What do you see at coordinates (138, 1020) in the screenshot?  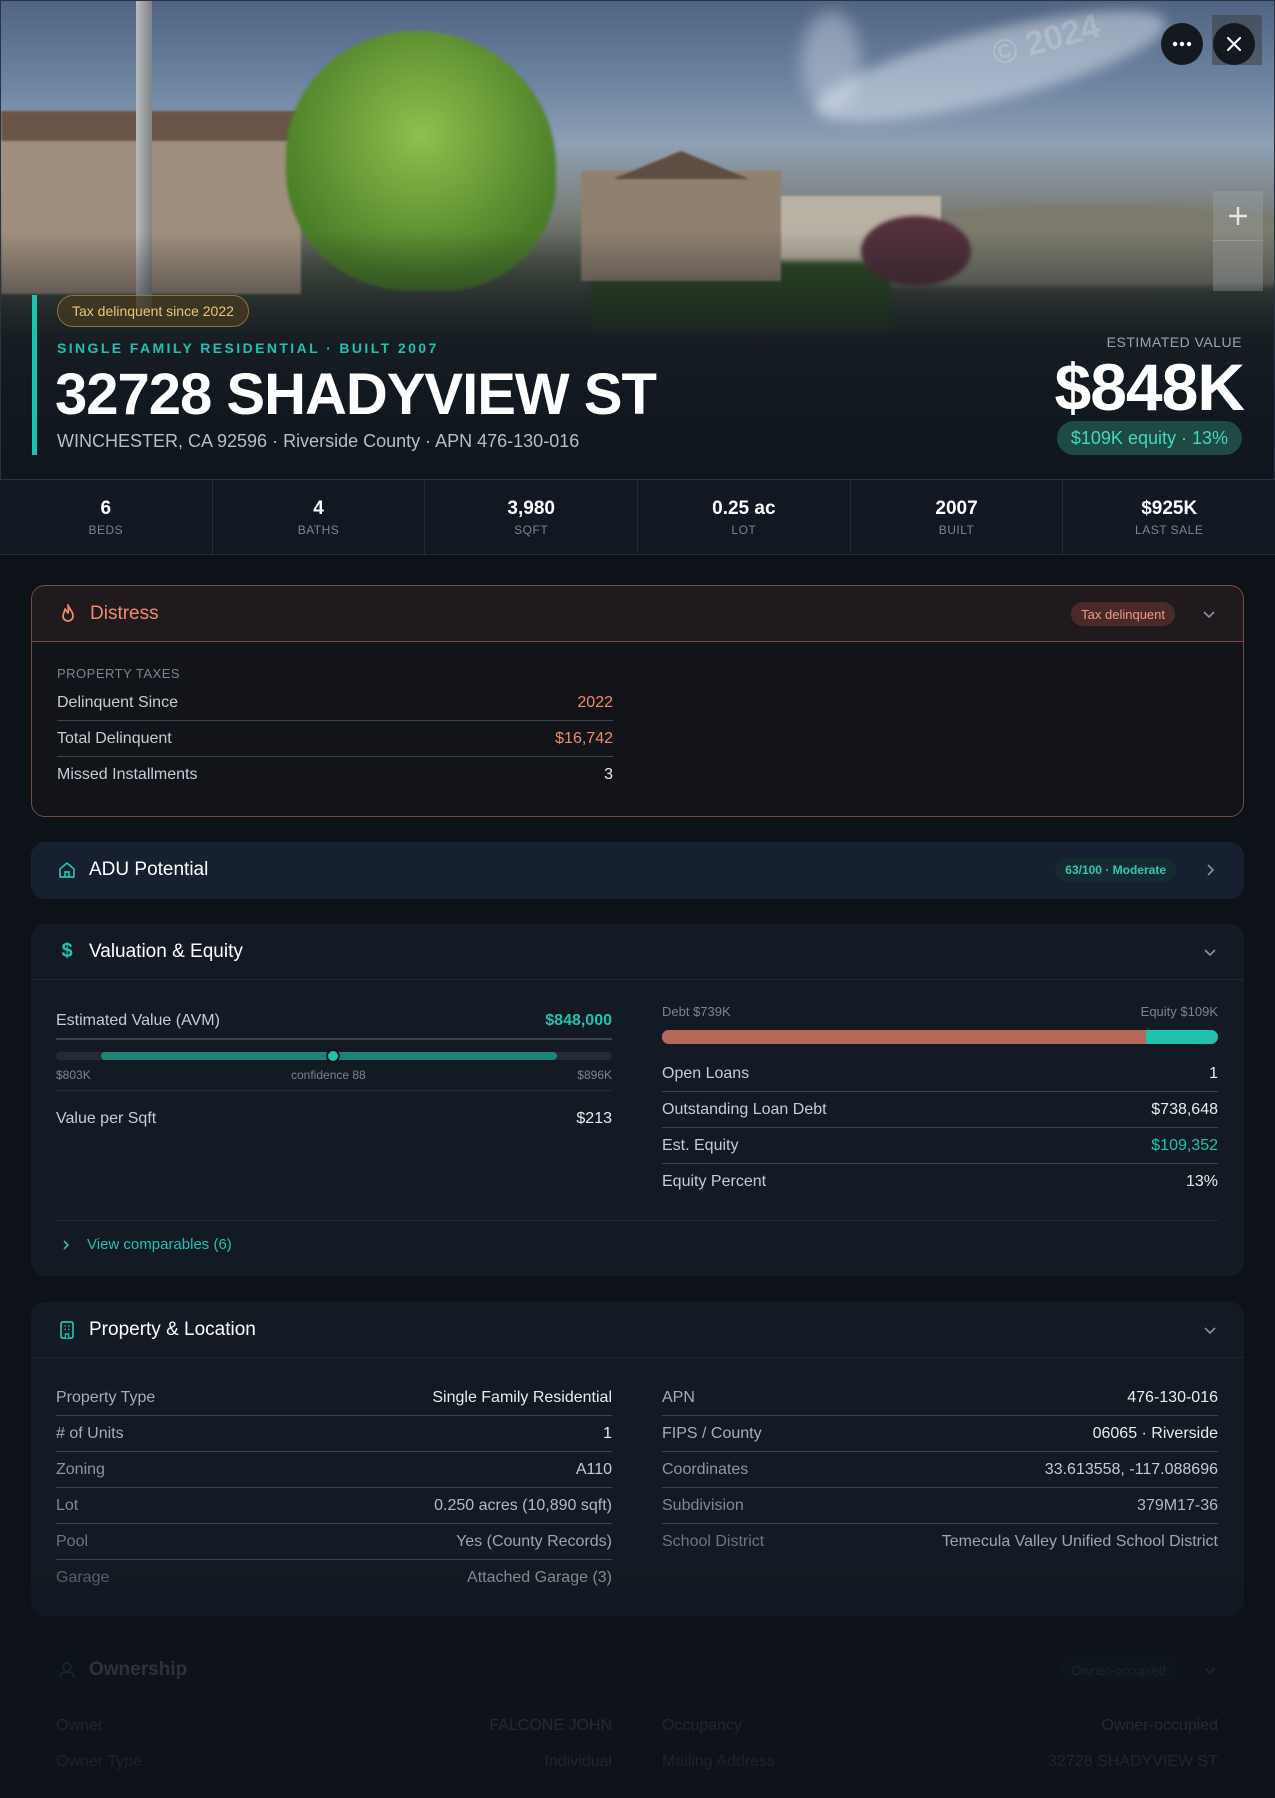 I see `avm-label: Estimated Value (AVM)` at bounding box center [138, 1020].